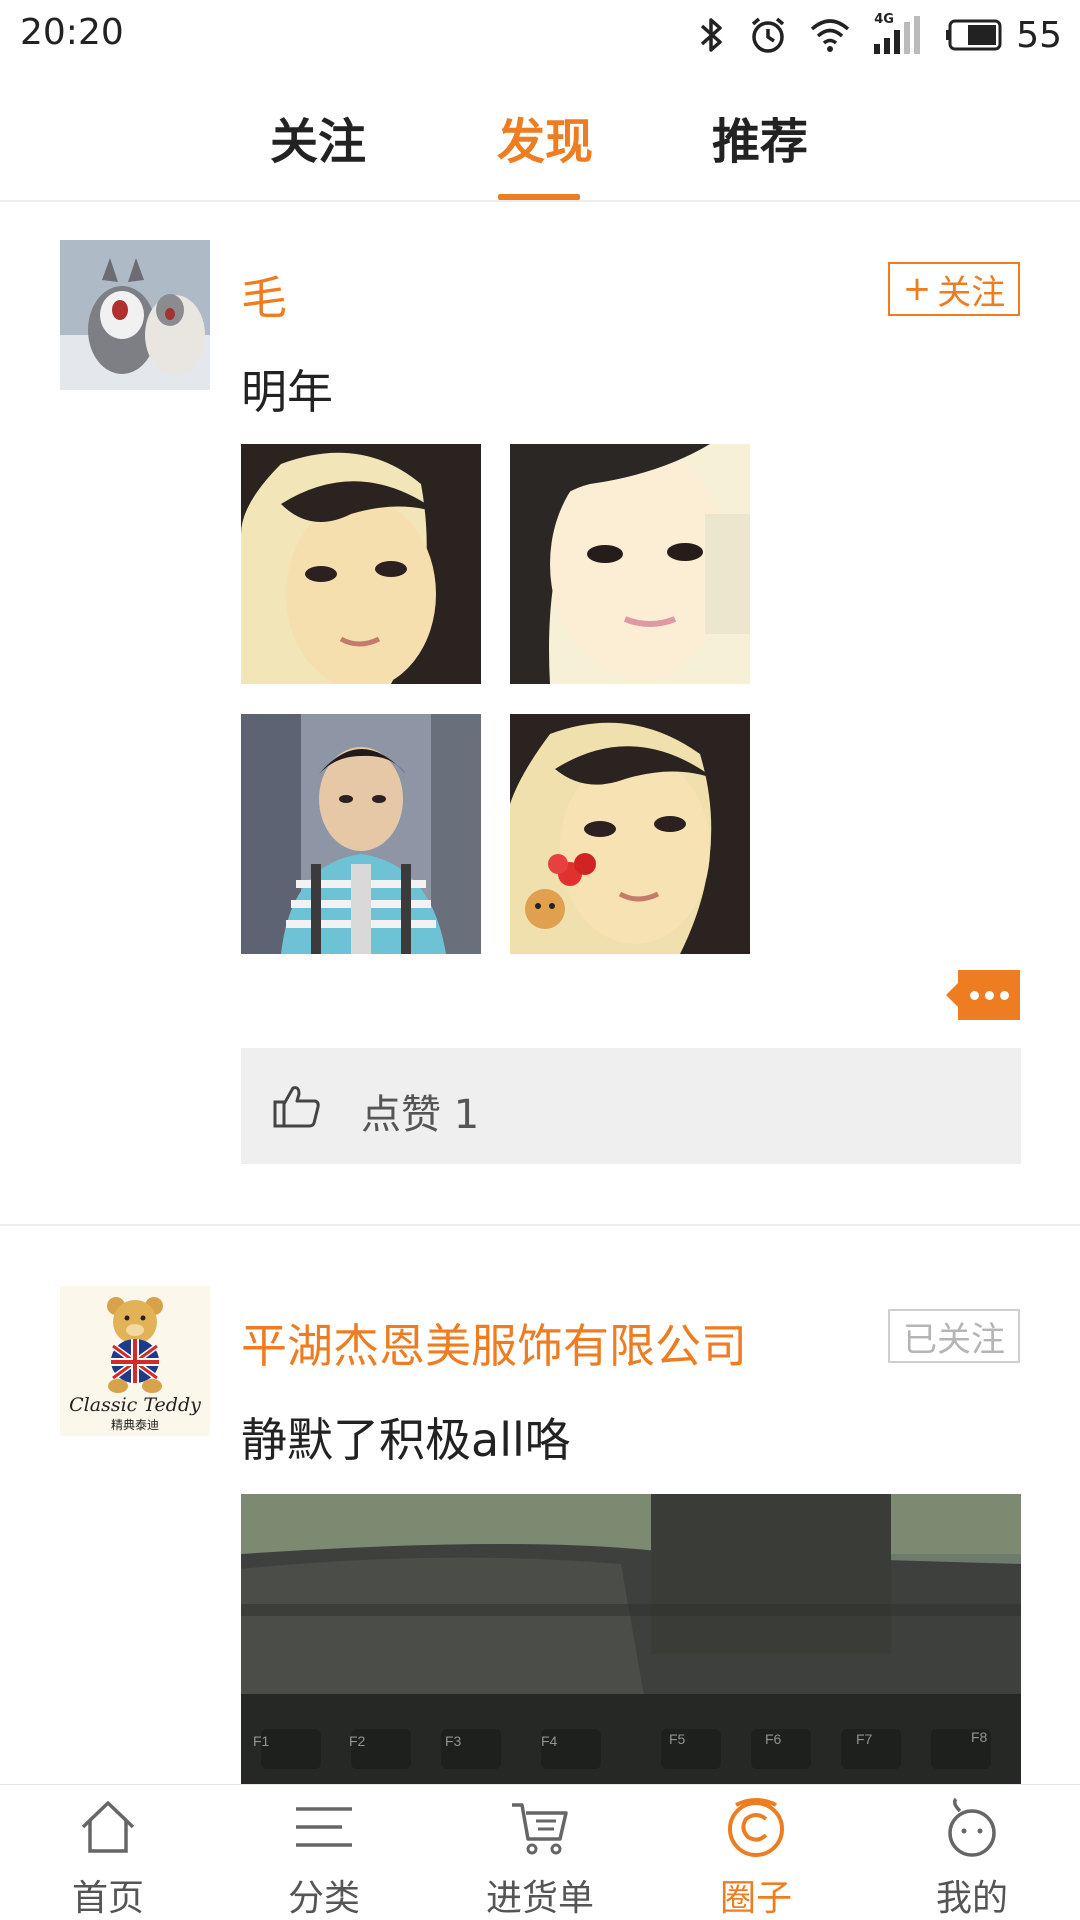 Image resolution: width=1080 pixels, height=1920 pixels. I want to click on more-options-button, so click(983, 995).